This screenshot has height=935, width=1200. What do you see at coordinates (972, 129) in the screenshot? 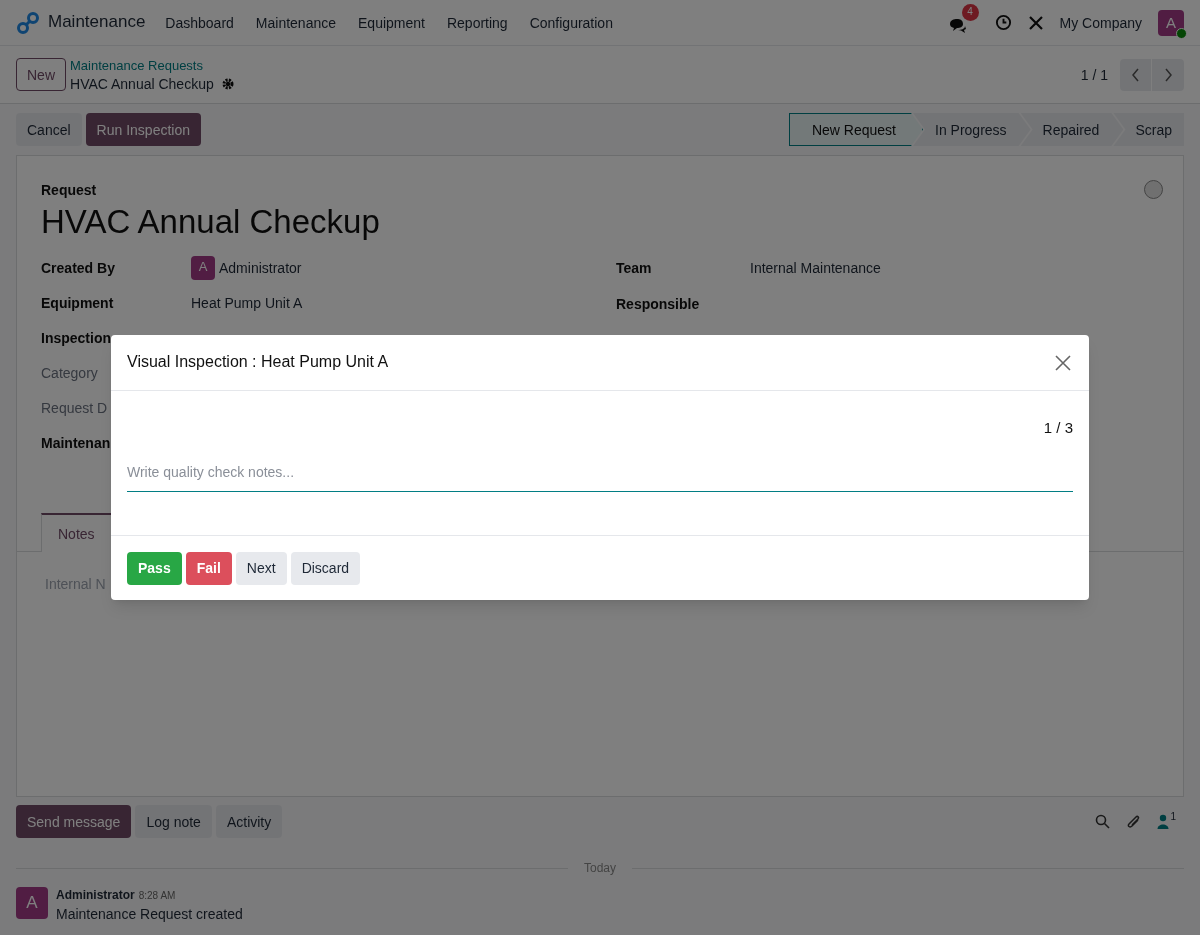
I see `stage-button: In Progress` at bounding box center [972, 129].